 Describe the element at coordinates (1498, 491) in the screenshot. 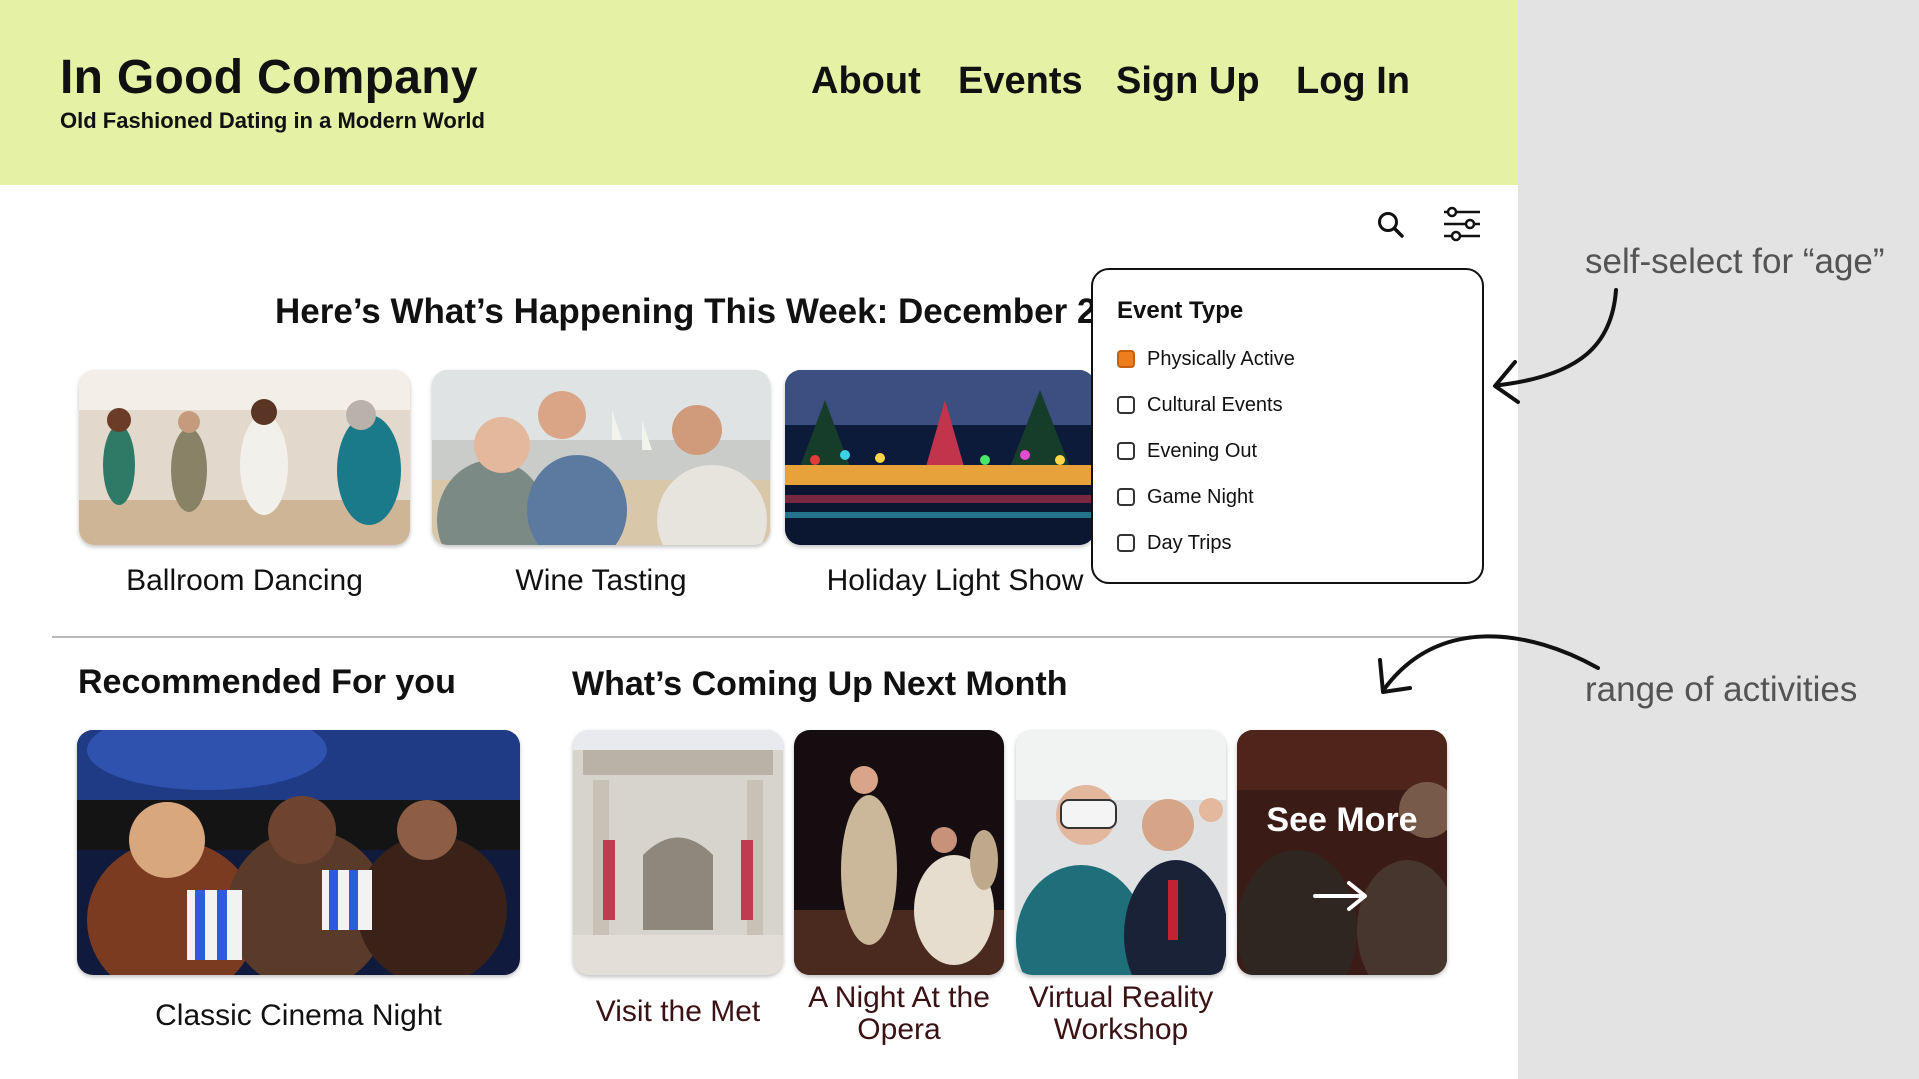

I see `annotation-arrows` at that location.